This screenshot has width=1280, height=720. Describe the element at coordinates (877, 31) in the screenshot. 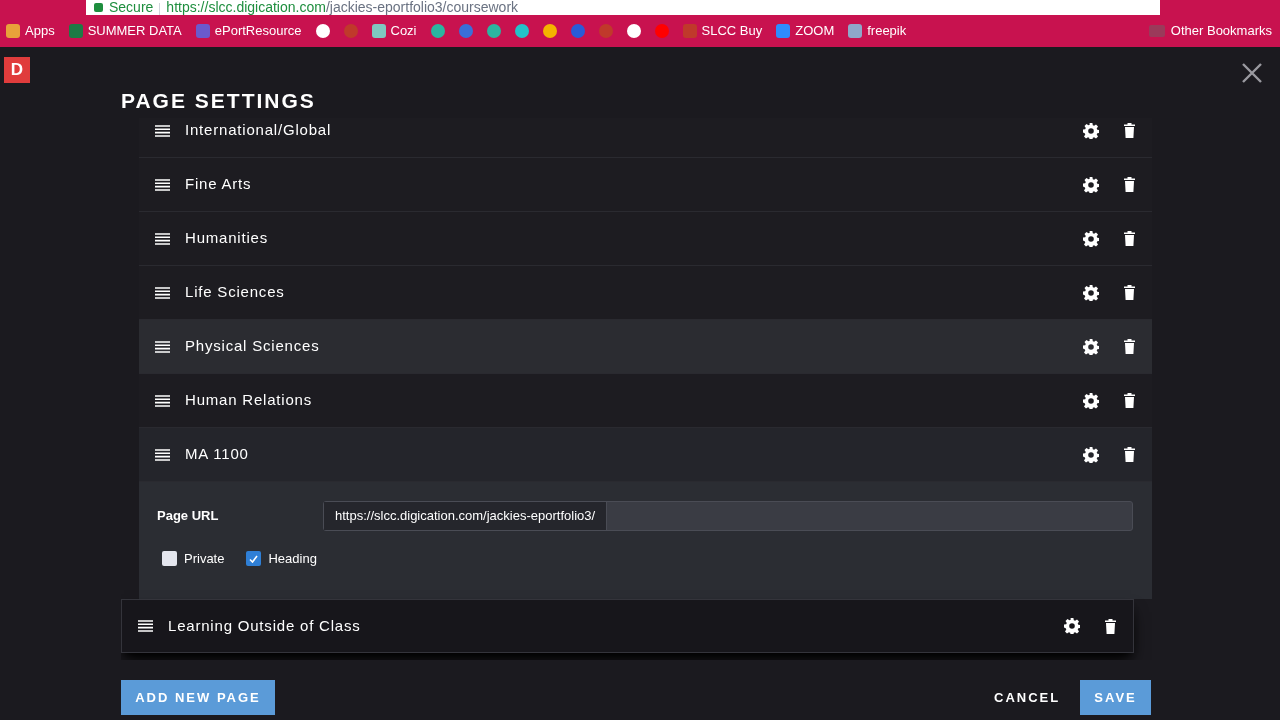

I see `bookmark: freepik` at that location.